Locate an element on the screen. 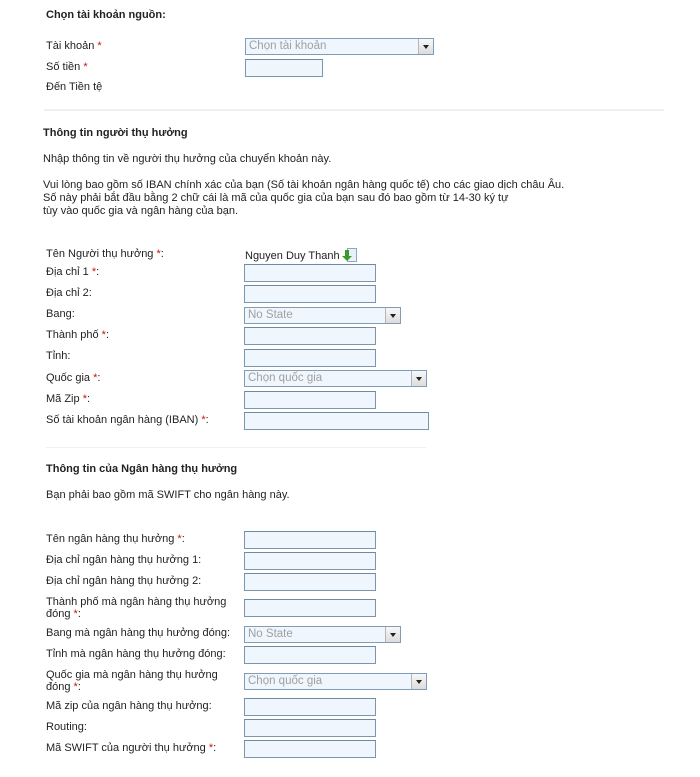  bank-country-select-value: Chọn quốc gia is located at coordinates (285, 681).